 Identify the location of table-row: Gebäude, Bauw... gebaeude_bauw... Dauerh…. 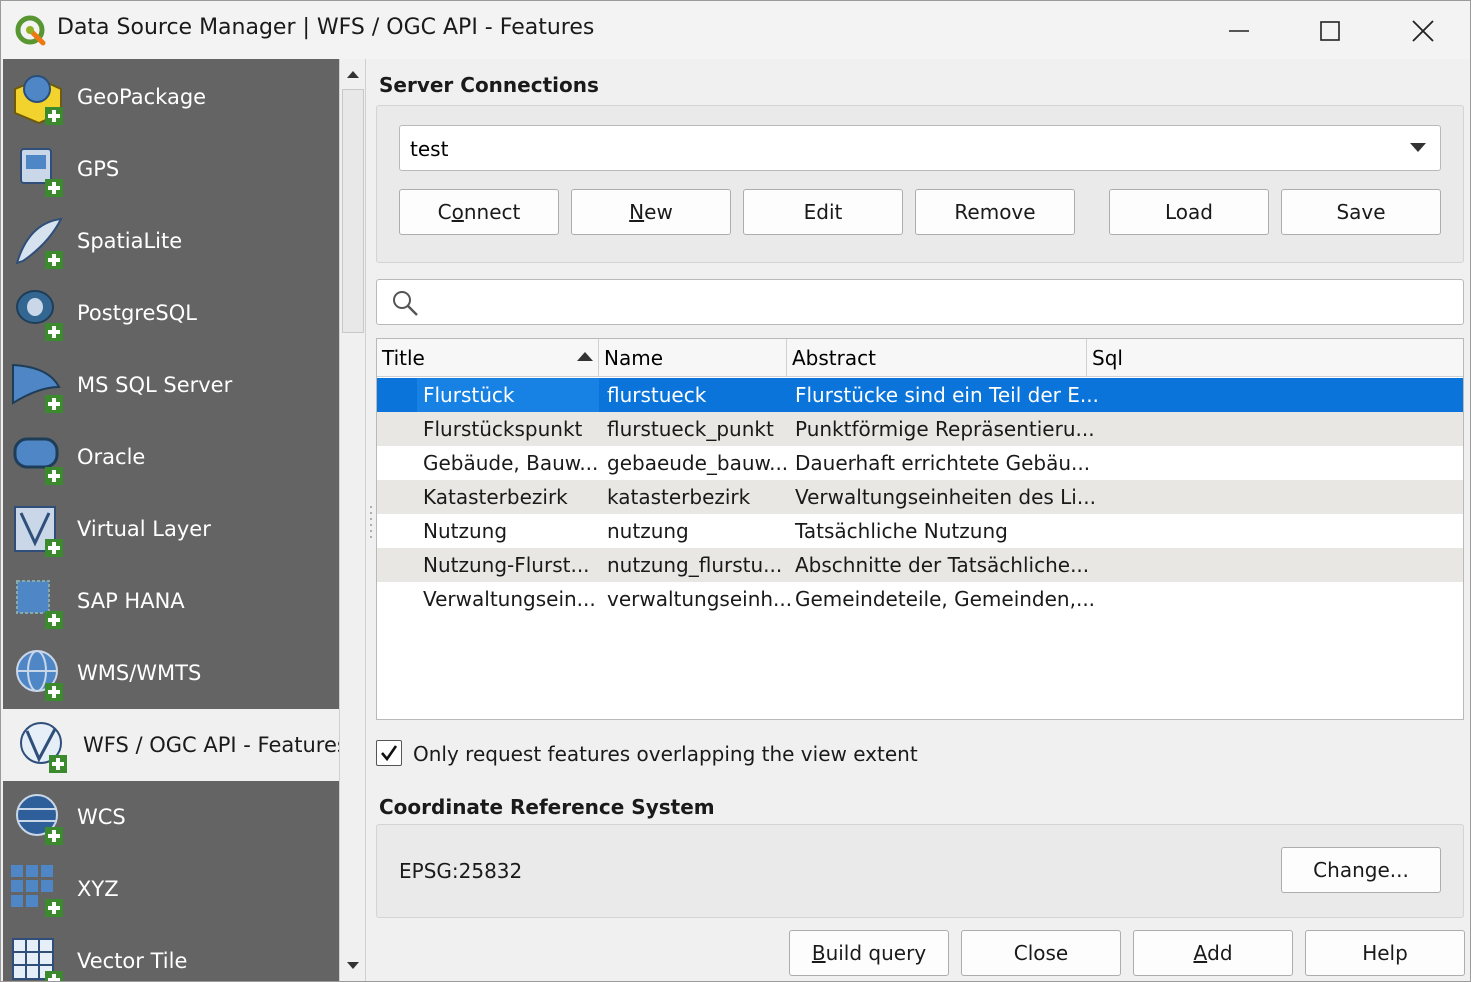
(920, 463).